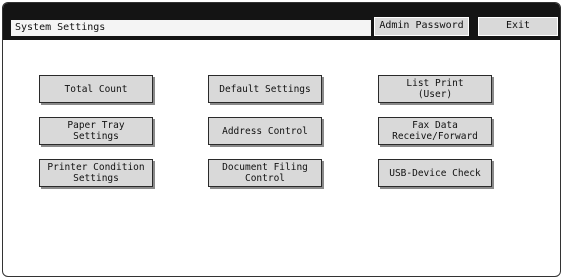 This screenshot has width=565, height=280. What do you see at coordinates (96, 89) in the screenshot?
I see `total-count-button: Total Count` at bounding box center [96, 89].